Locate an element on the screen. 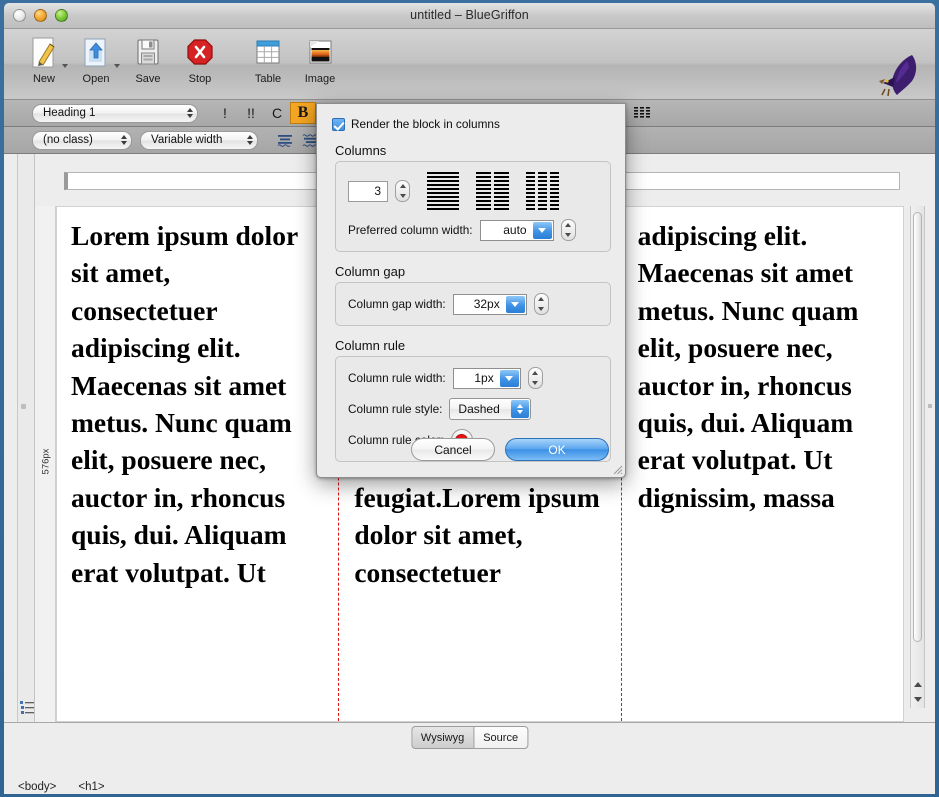  width-select: Variable width is located at coordinates (199, 140).